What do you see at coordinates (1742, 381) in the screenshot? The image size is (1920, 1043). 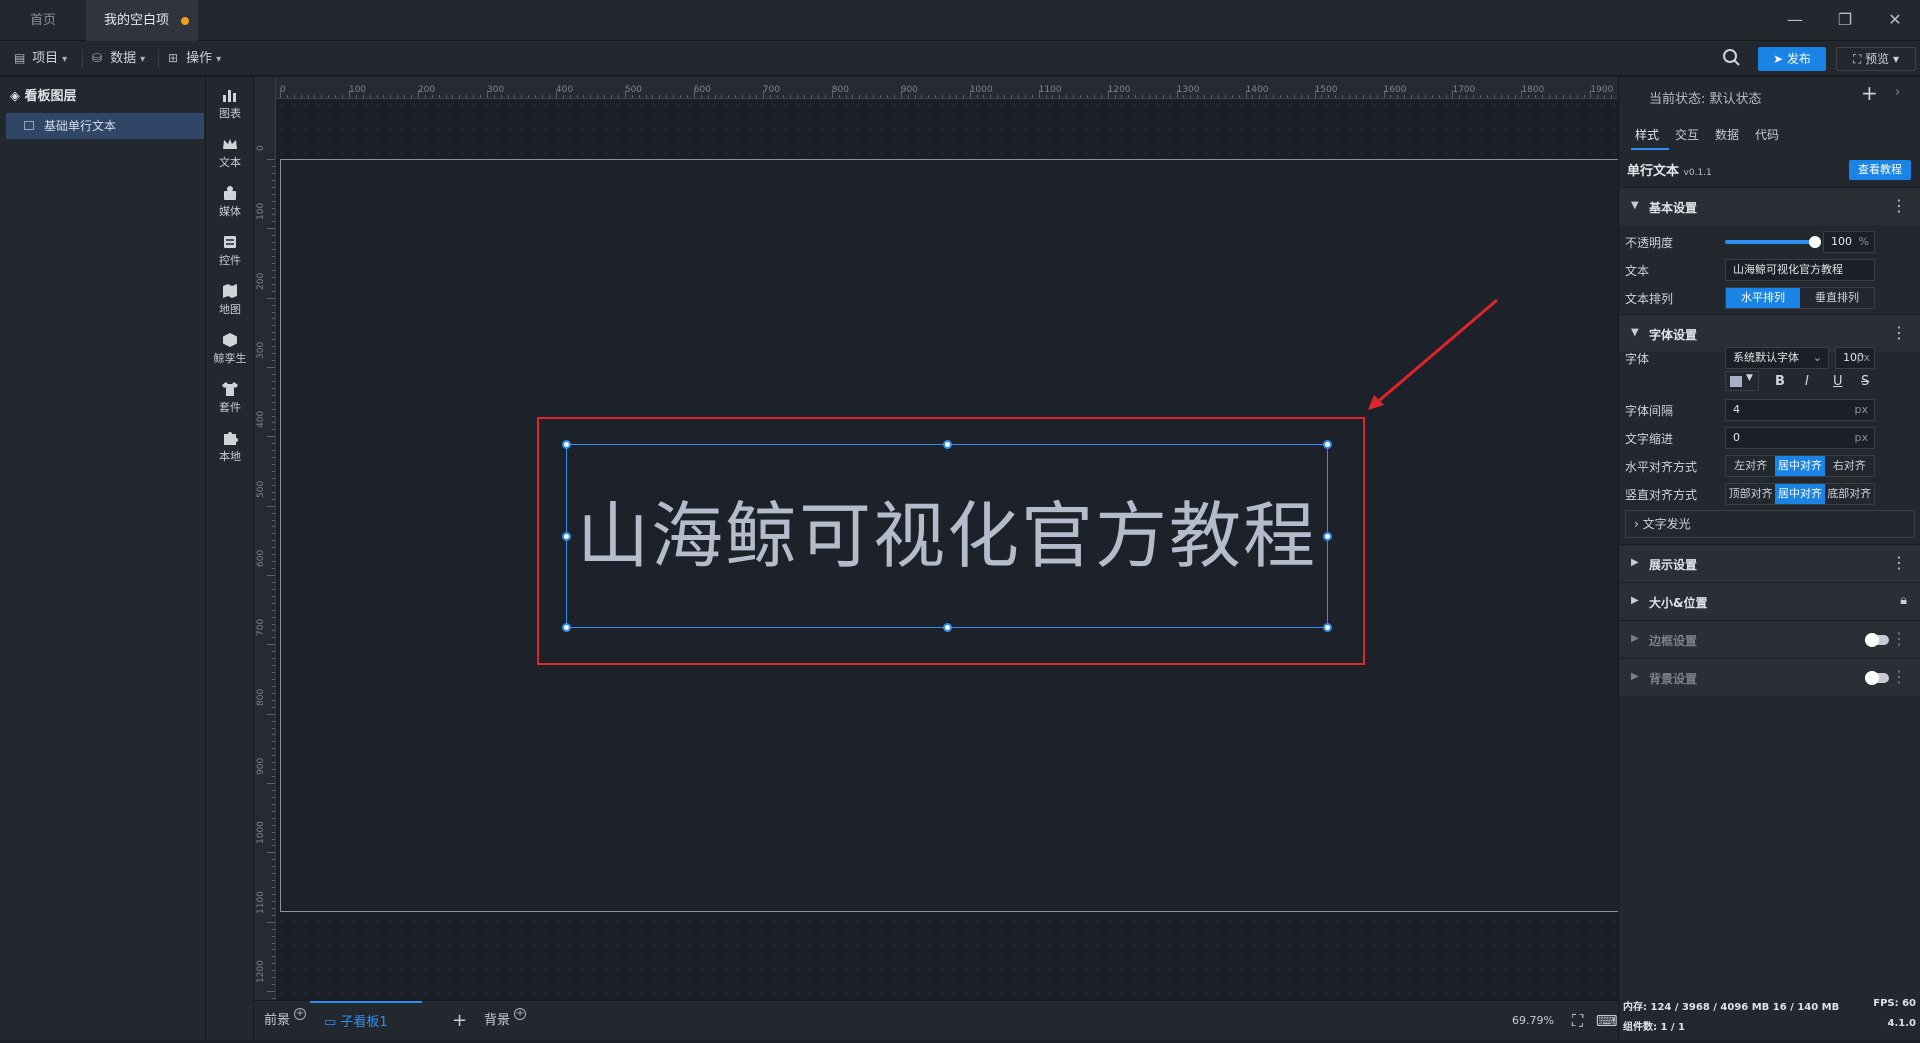 I see `font-color-picker: ▼` at bounding box center [1742, 381].